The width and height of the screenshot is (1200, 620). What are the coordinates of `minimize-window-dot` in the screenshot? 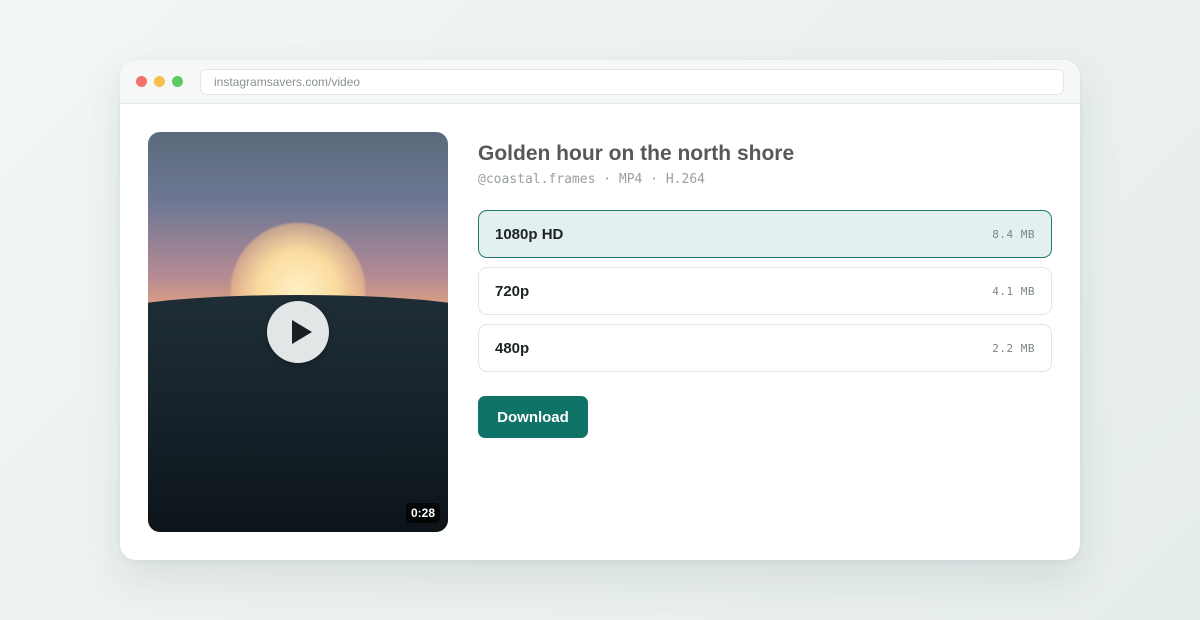 It's located at (159, 81).